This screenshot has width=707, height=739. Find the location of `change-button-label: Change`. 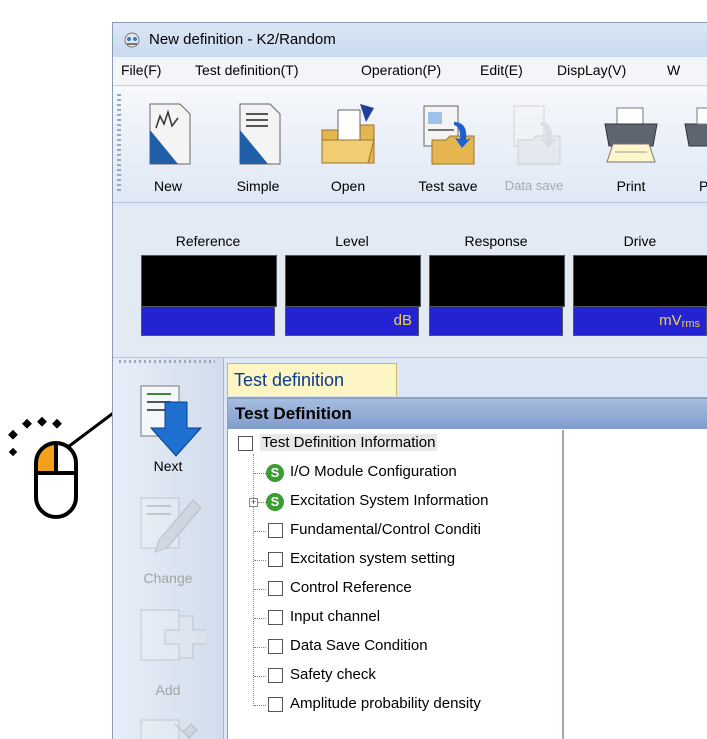

change-button-label: Change is located at coordinates (168, 578).